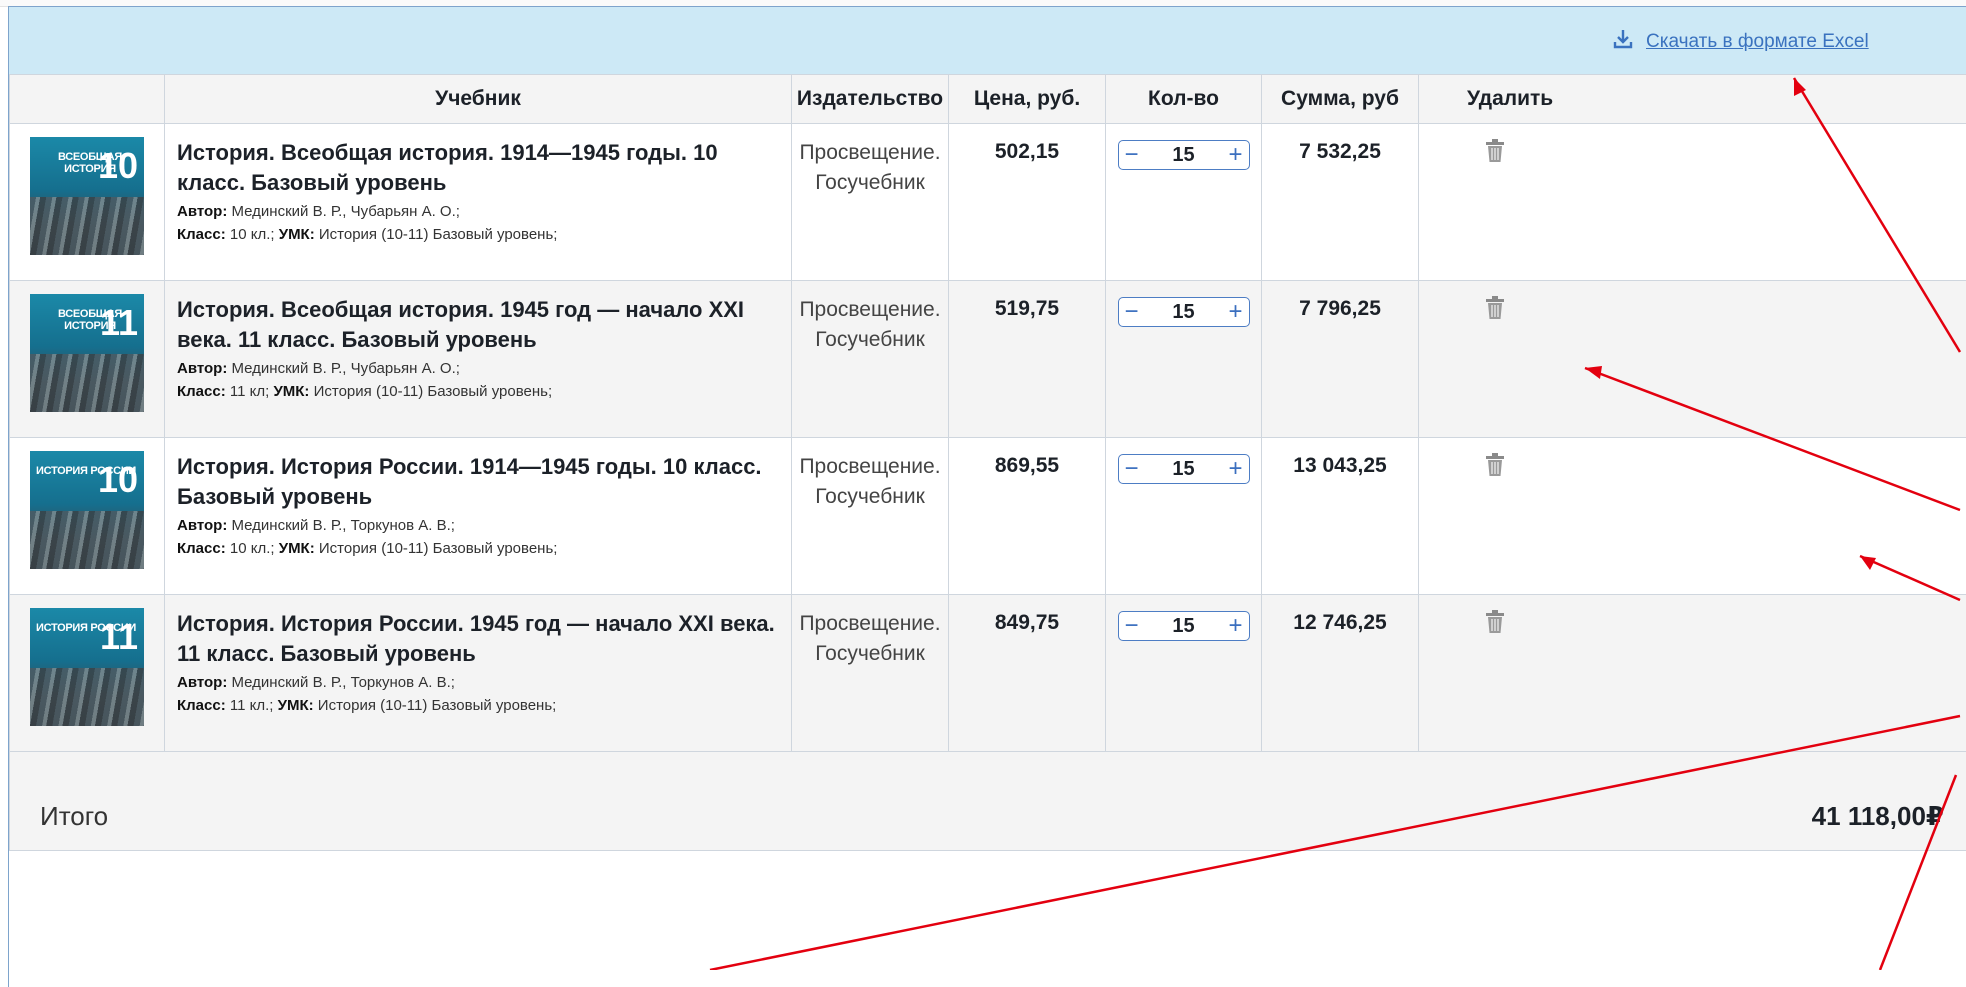 Image resolution: width=1966 pixels, height=987 pixels. I want to click on cover-cell: Всеобщая история 11, so click(87, 359).